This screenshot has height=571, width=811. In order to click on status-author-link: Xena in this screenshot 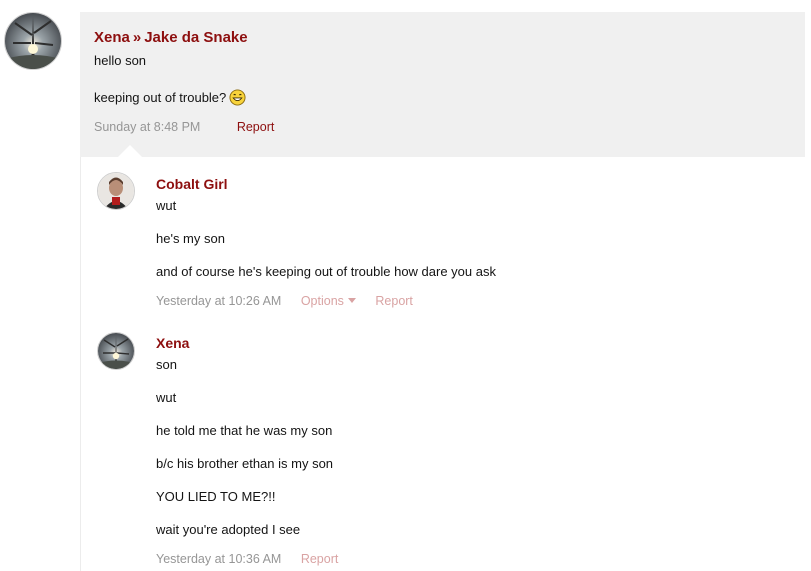, I will do `click(112, 37)`.